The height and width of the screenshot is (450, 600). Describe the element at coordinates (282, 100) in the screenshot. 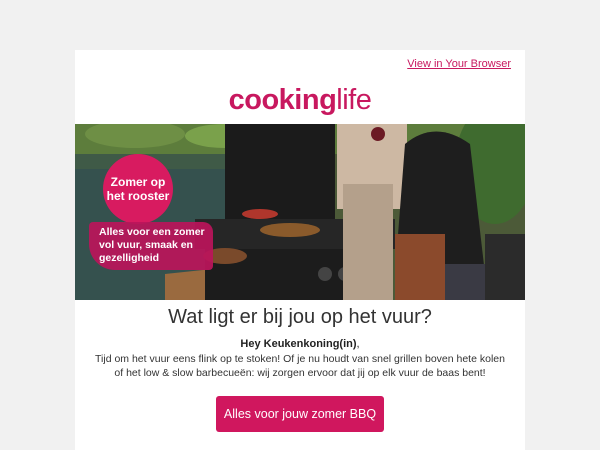

I see `logo-part-cooking: cooking` at that location.